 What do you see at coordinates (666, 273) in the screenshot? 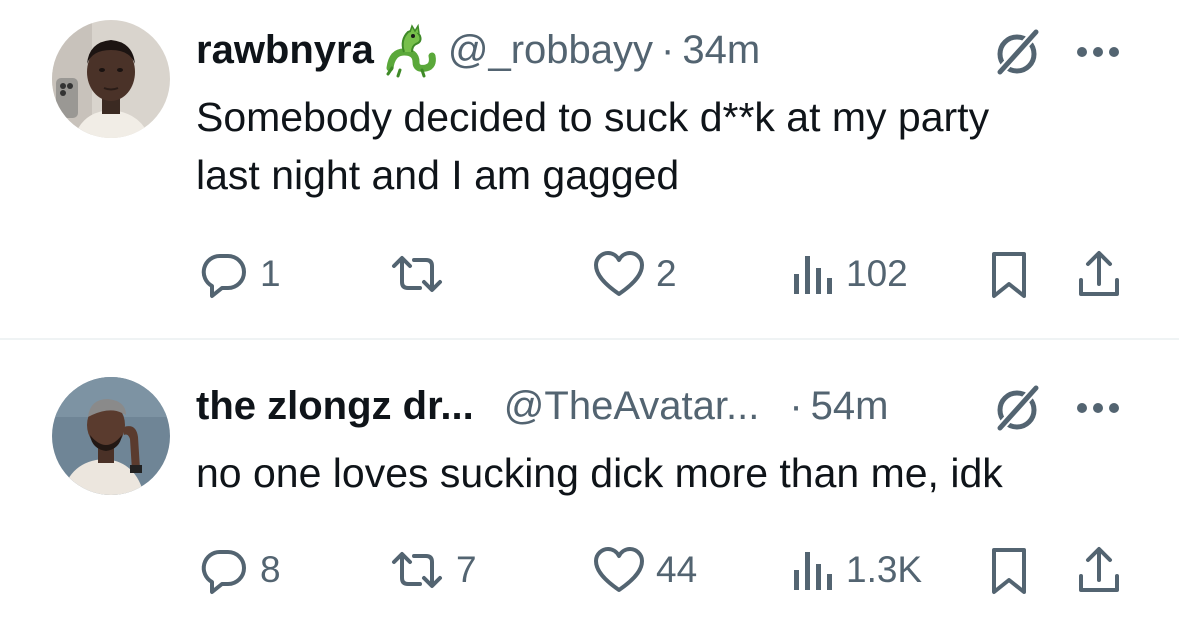
I see `like-count: 2` at bounding box center [666, 273].